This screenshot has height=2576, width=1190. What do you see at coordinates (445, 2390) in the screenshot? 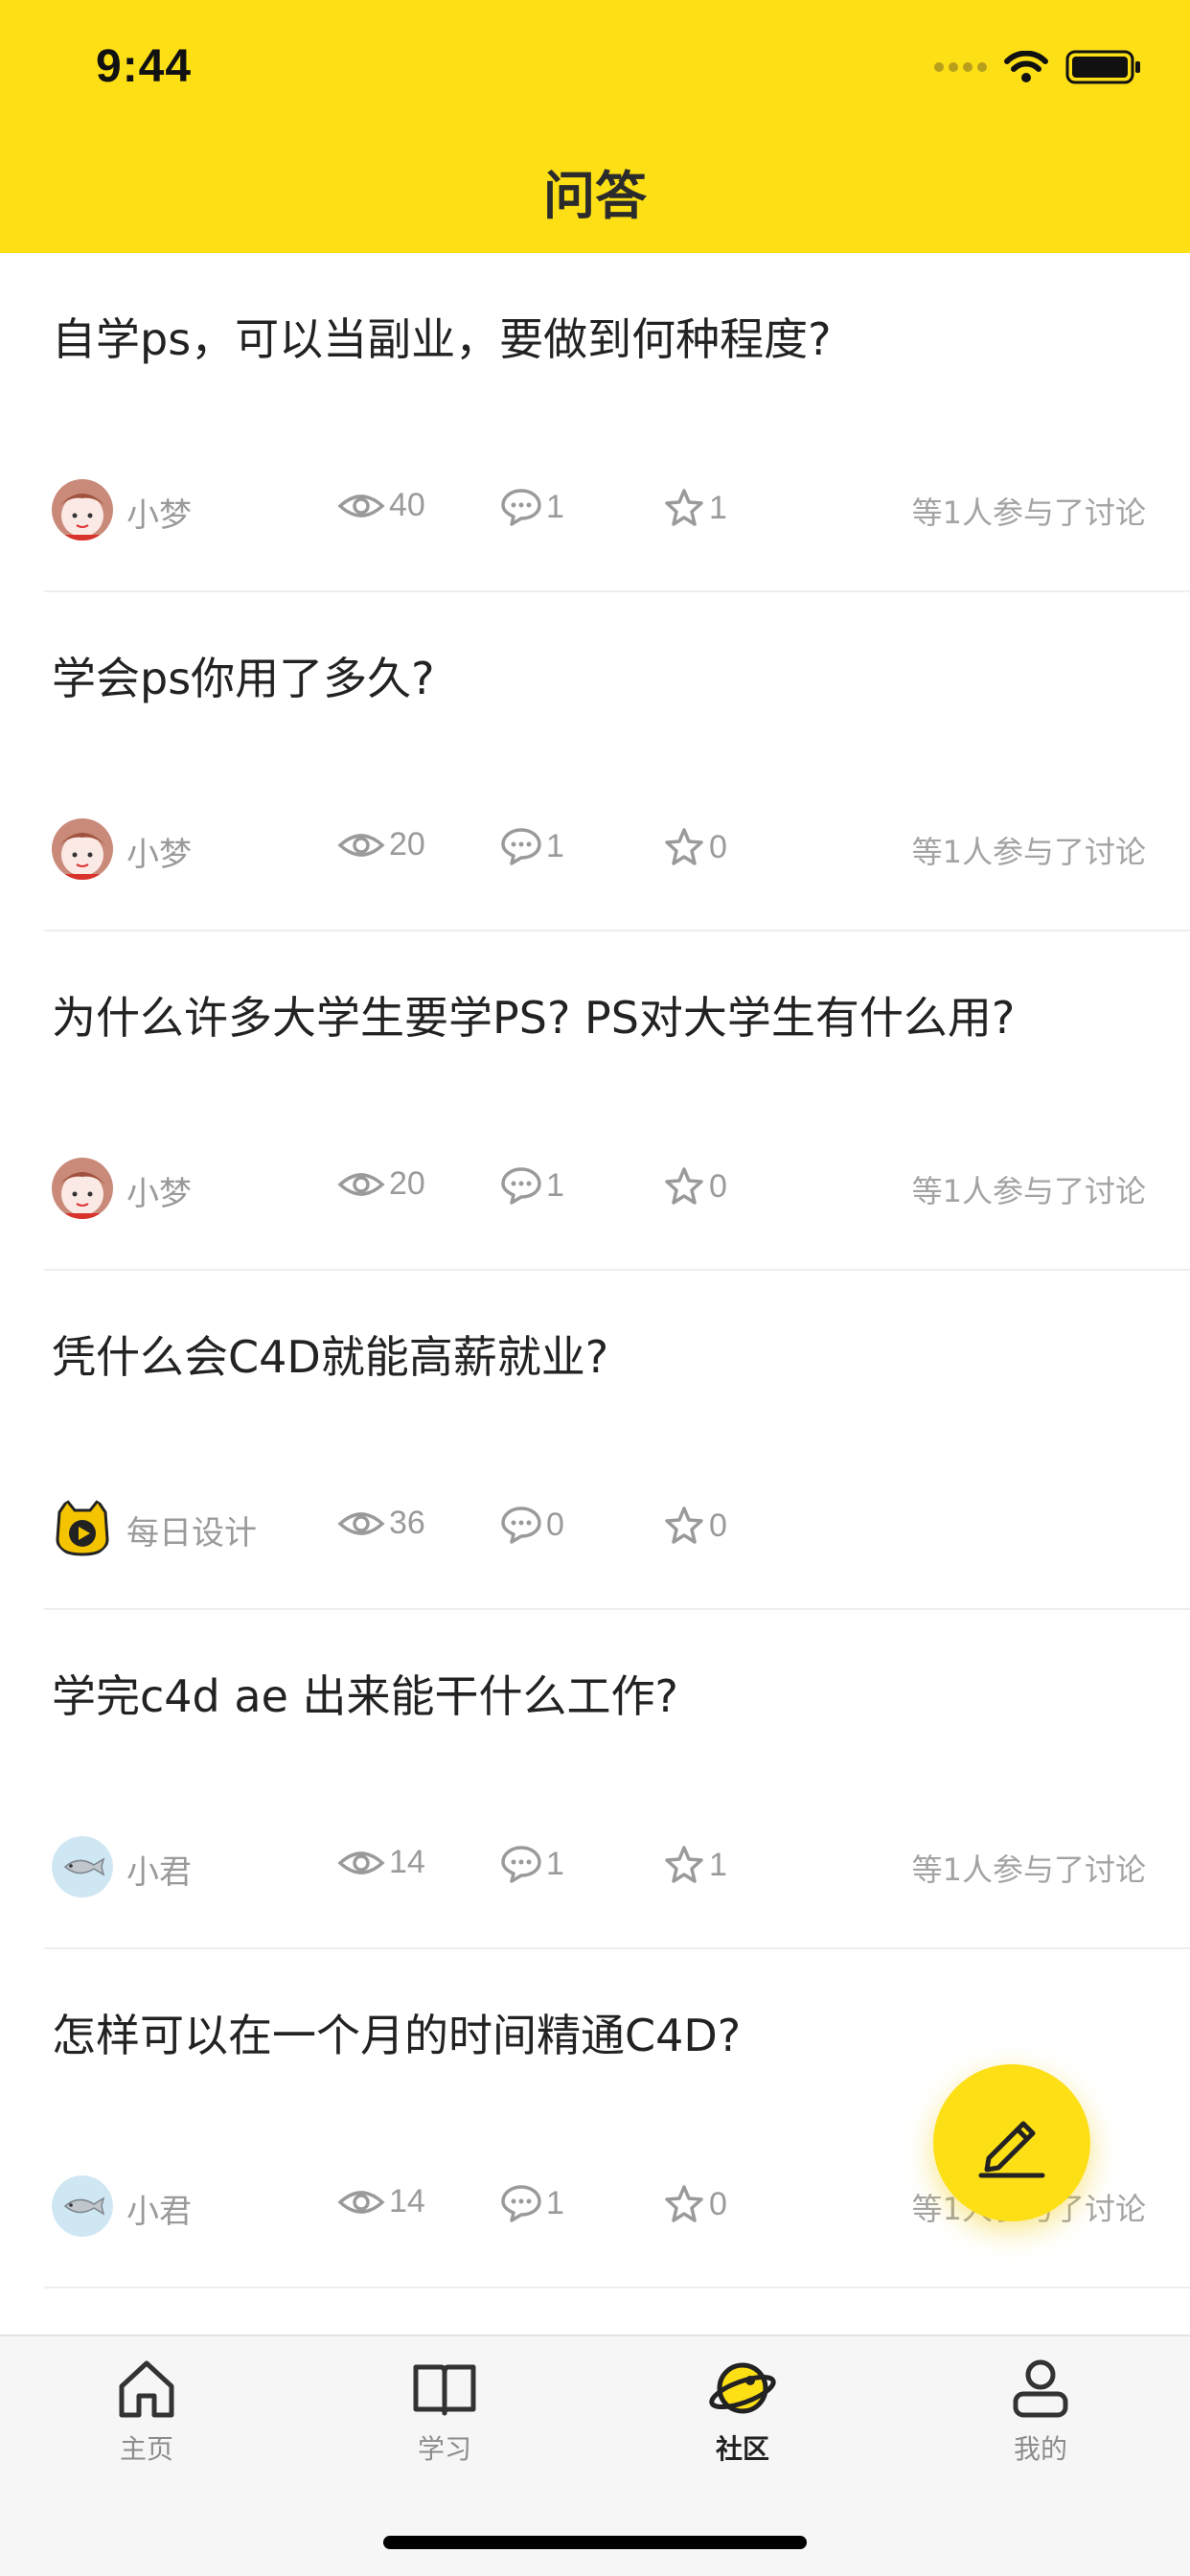
I see `book-icon` at bounding box center [445, 2390].